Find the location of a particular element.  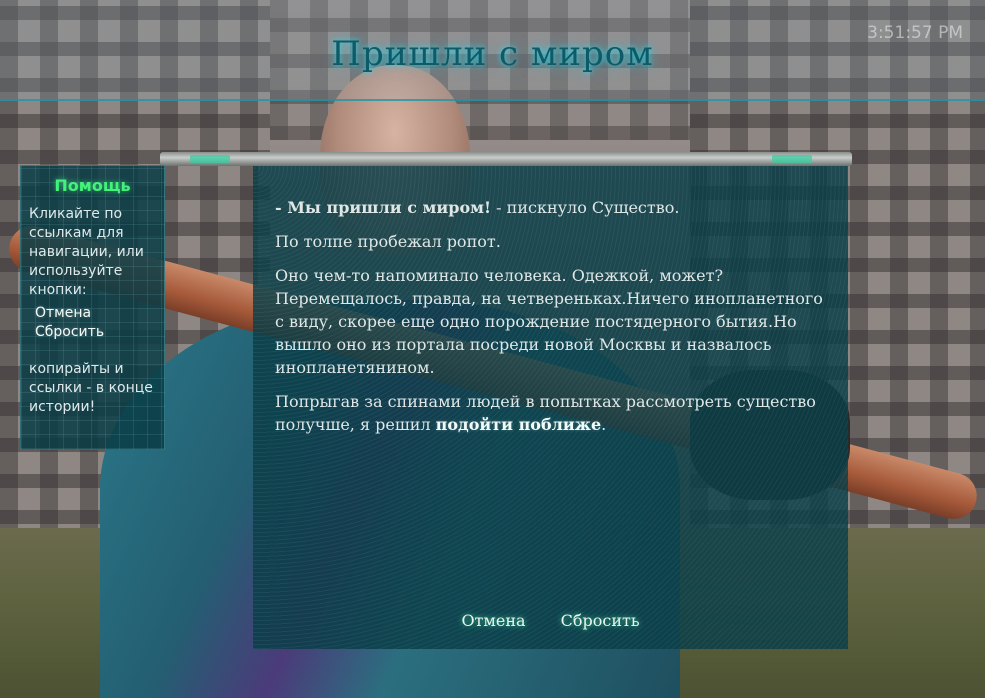

undo-button: Отмена is located at coordinates (493, 620).